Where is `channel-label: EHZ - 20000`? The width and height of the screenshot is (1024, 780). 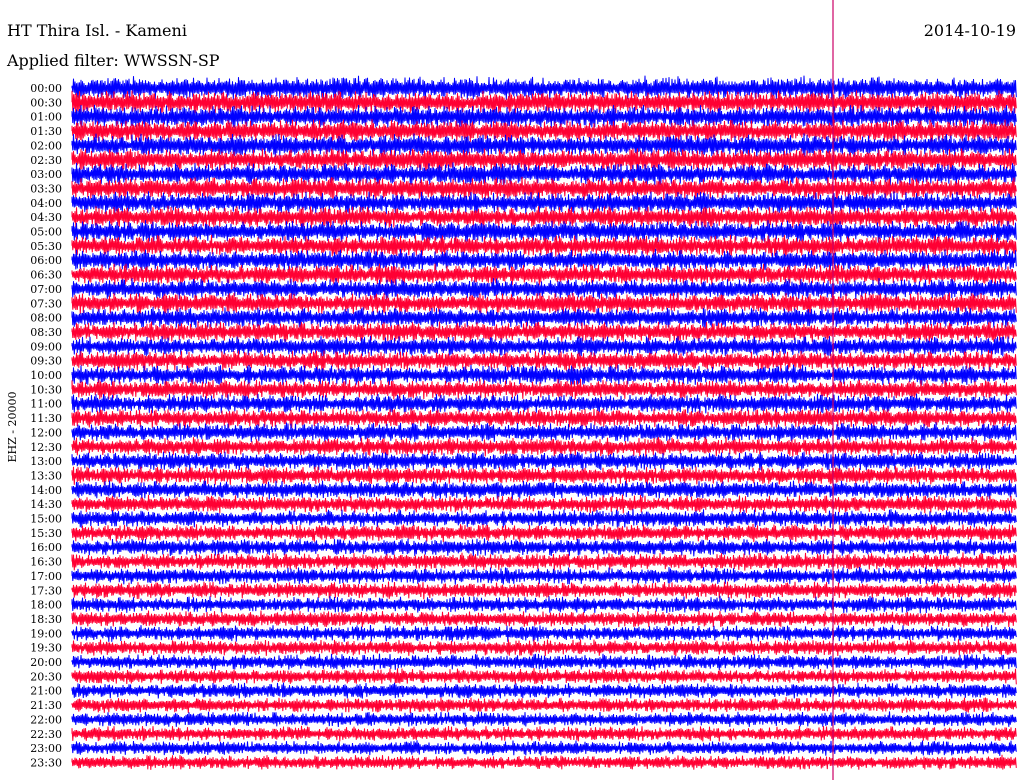
channel-label: EHZ - 20000 is located at coordinates (12, 427).